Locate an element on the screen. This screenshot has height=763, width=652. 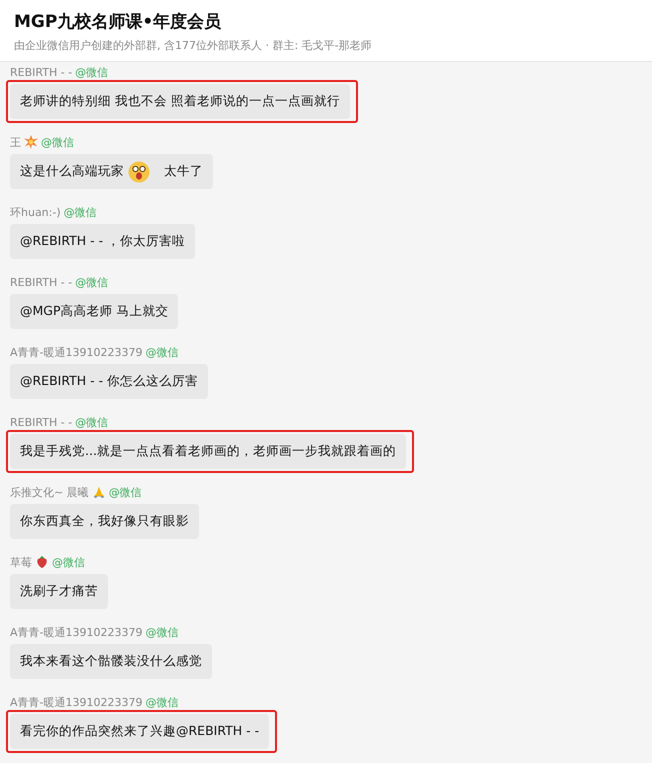
message-text: 看完你的作品突然来了兴趣@REBIRTH - - is located at coordinates (140, 731).